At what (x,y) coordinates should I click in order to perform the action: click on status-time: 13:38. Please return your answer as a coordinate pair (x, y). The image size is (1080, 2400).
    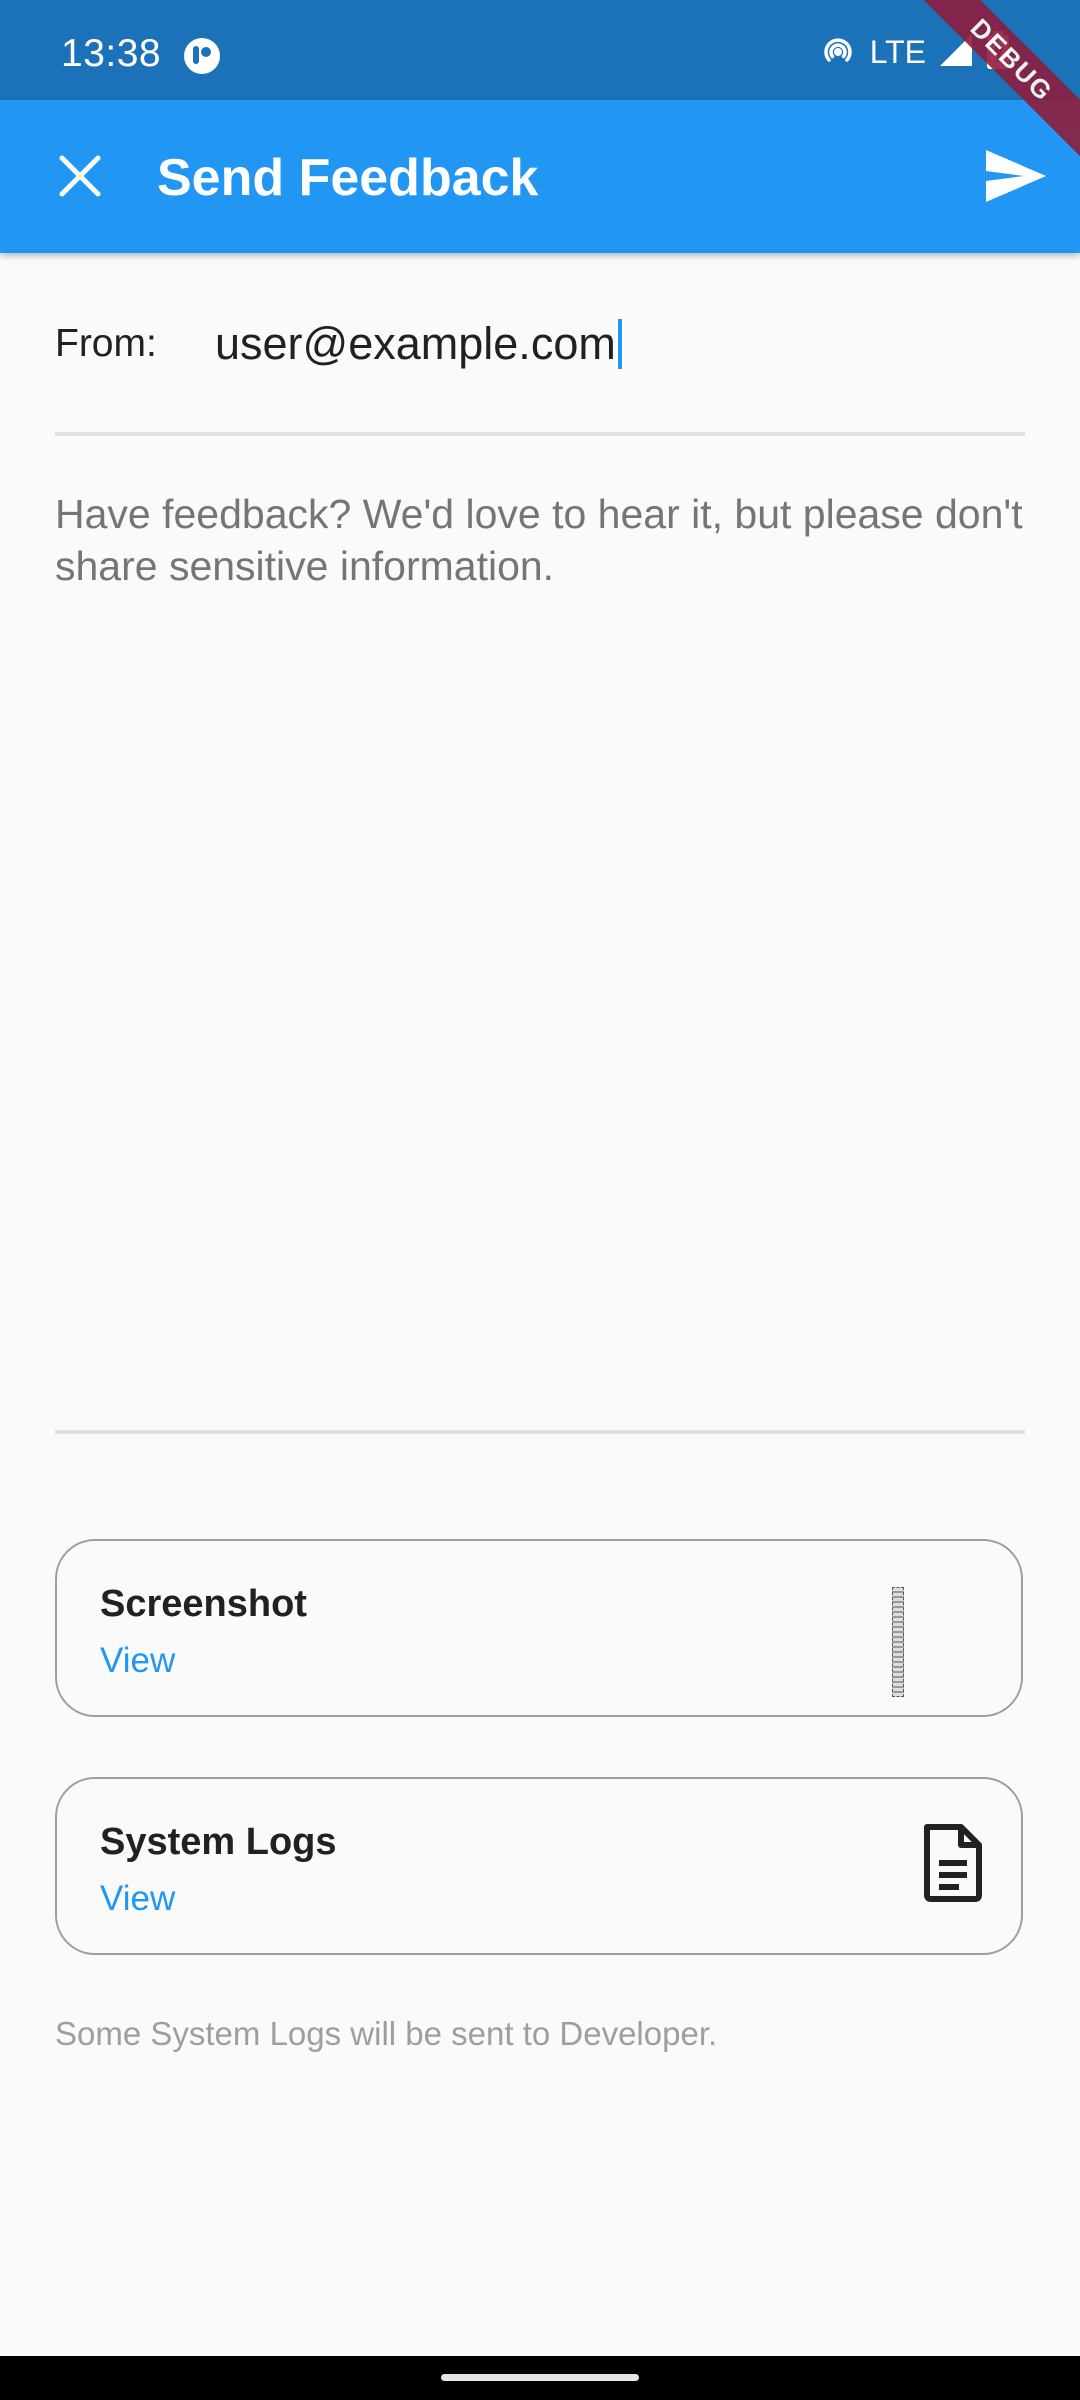
    Looking at the image, I should click on (111, 53).